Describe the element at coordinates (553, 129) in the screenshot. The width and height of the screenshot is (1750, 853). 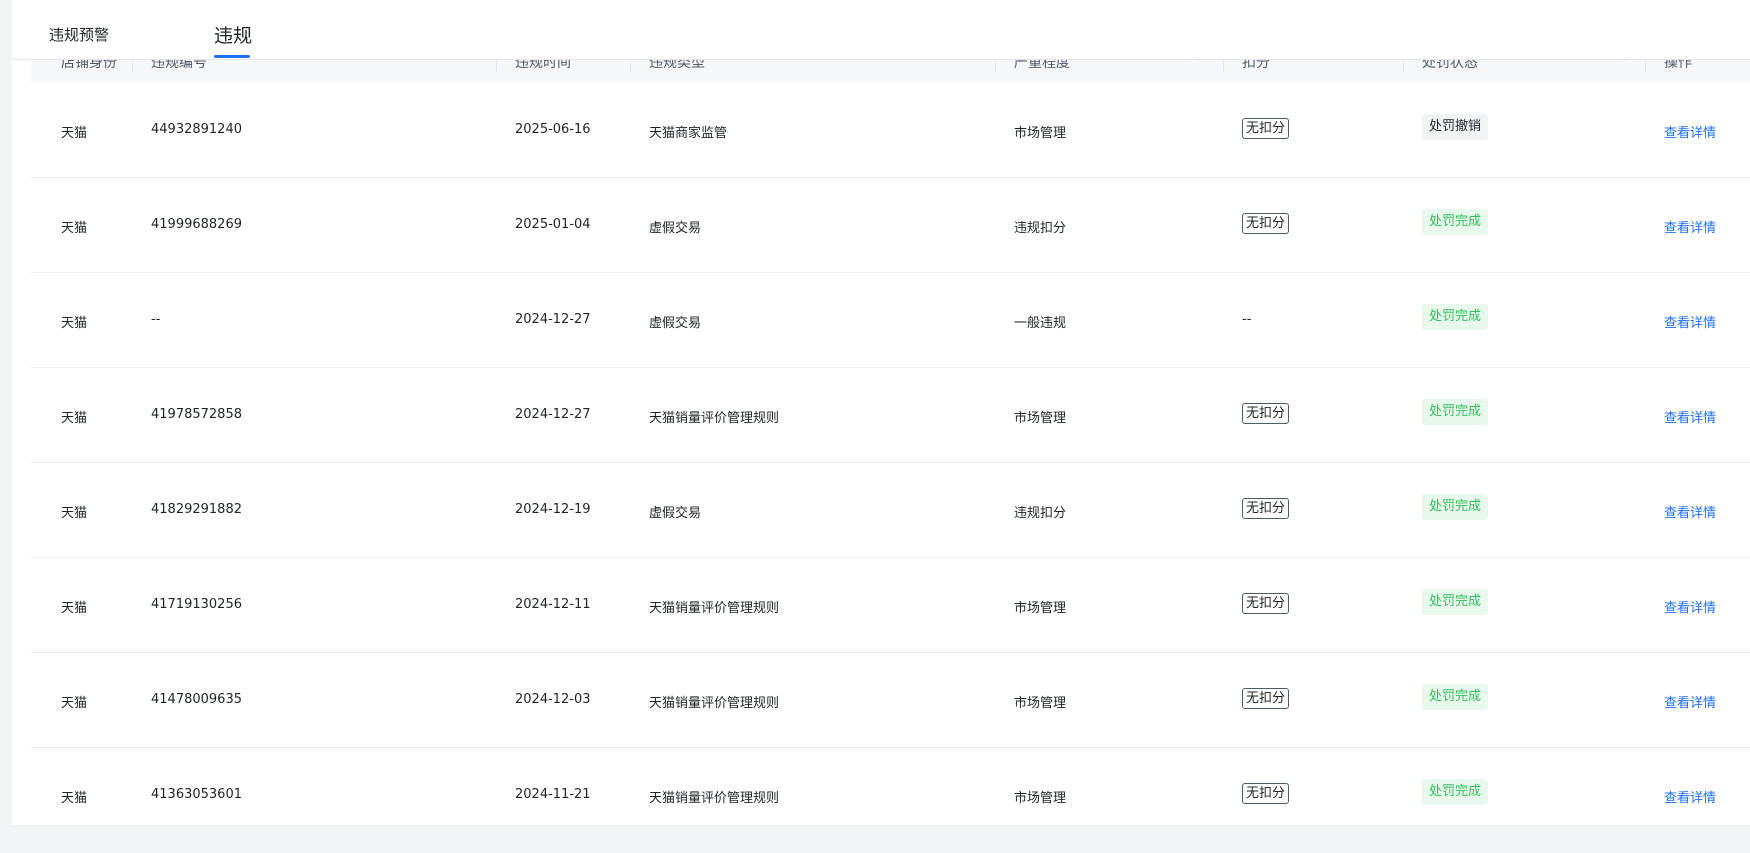
I see `violation-date: 2025-06-16` at that location.